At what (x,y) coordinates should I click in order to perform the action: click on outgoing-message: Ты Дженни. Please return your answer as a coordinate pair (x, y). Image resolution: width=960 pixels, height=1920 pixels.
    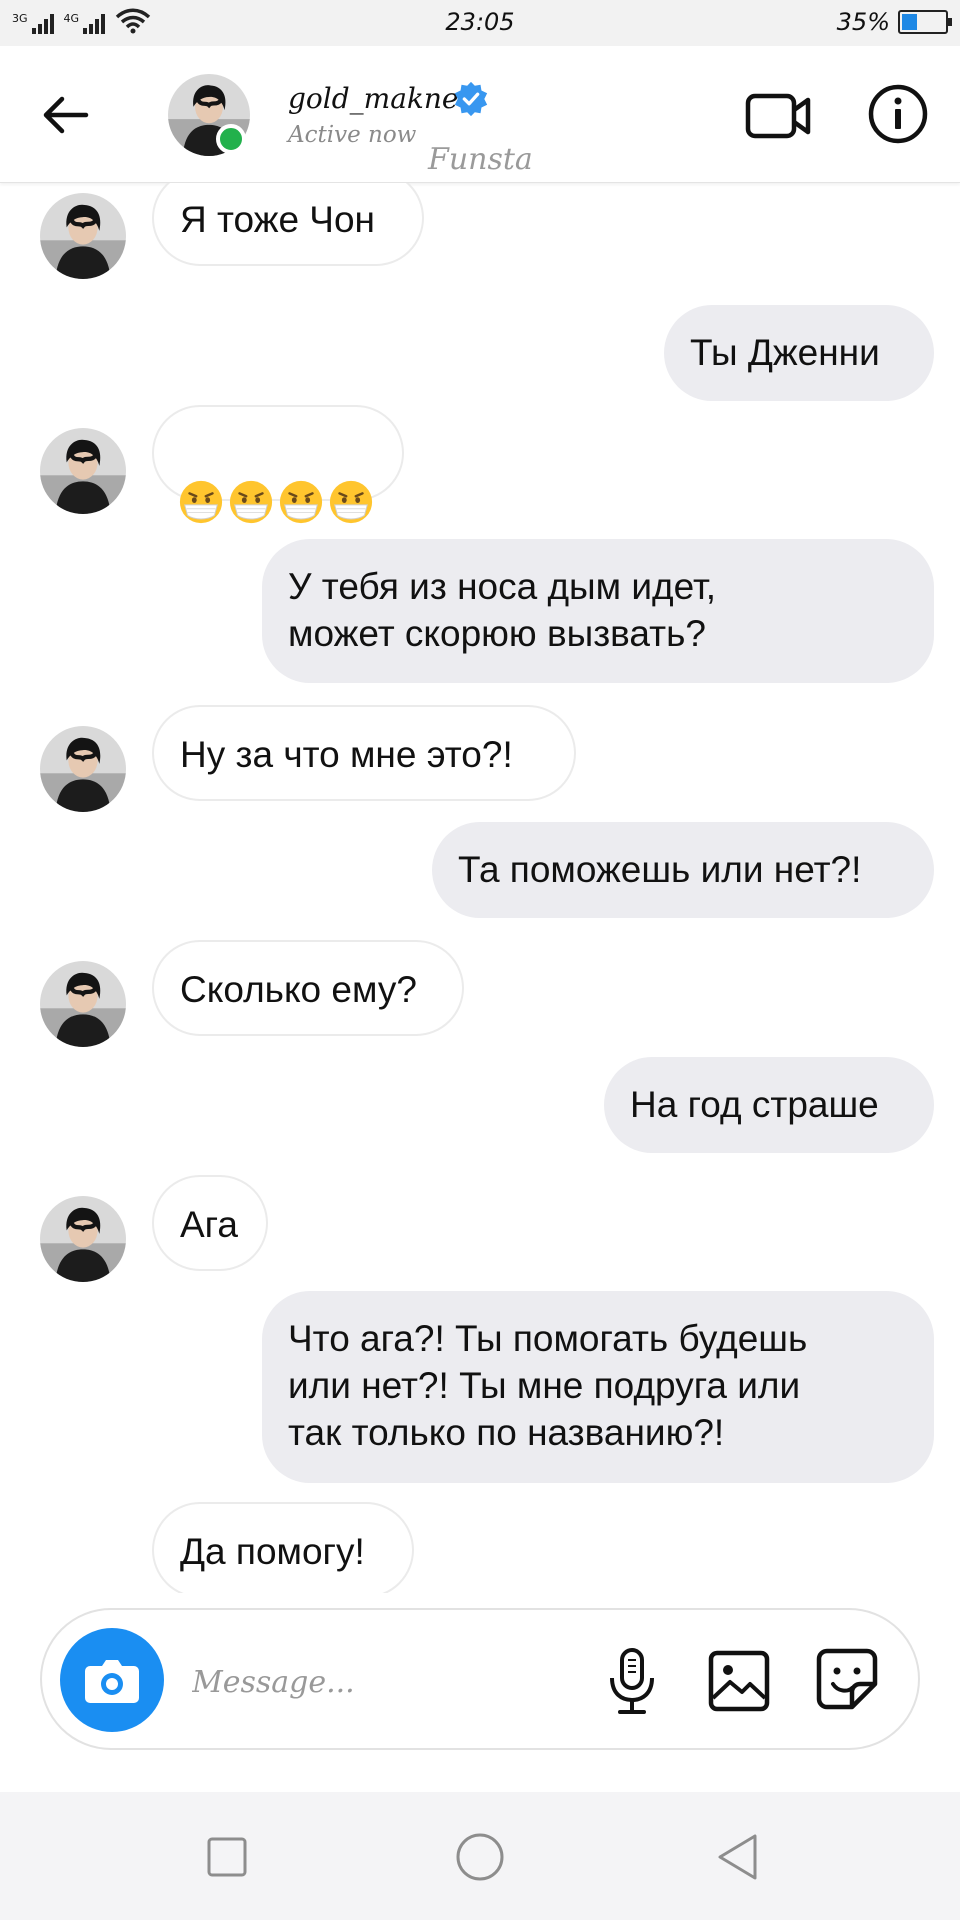
    Looking at the image, I should click on (799, 353).